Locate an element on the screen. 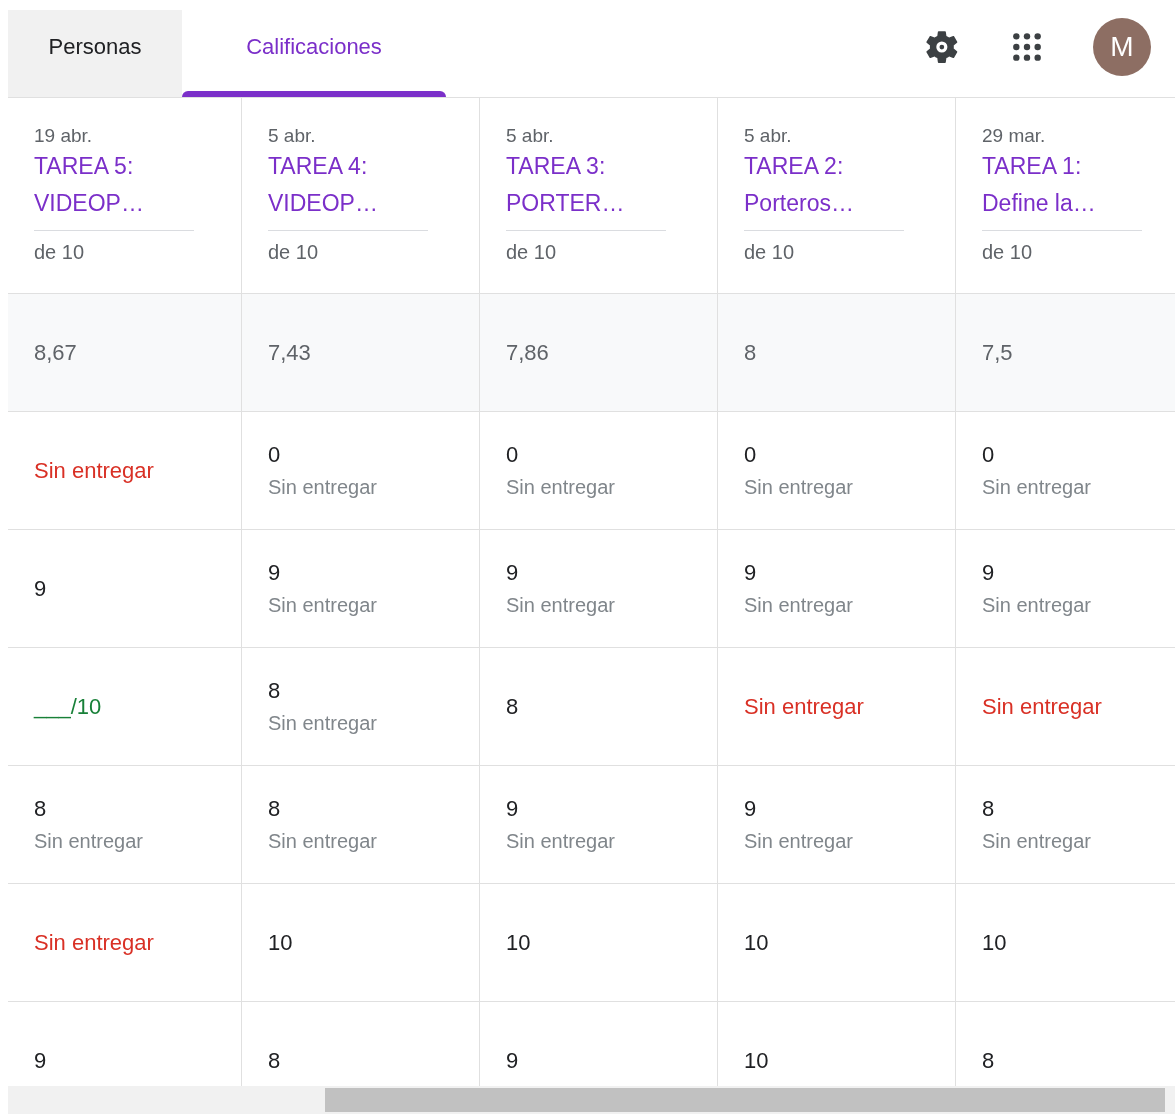 Image resolution: width=1175 pixels, height=1117 pixels. horizontal-scrollbar is located at coordinates (591, 1100).